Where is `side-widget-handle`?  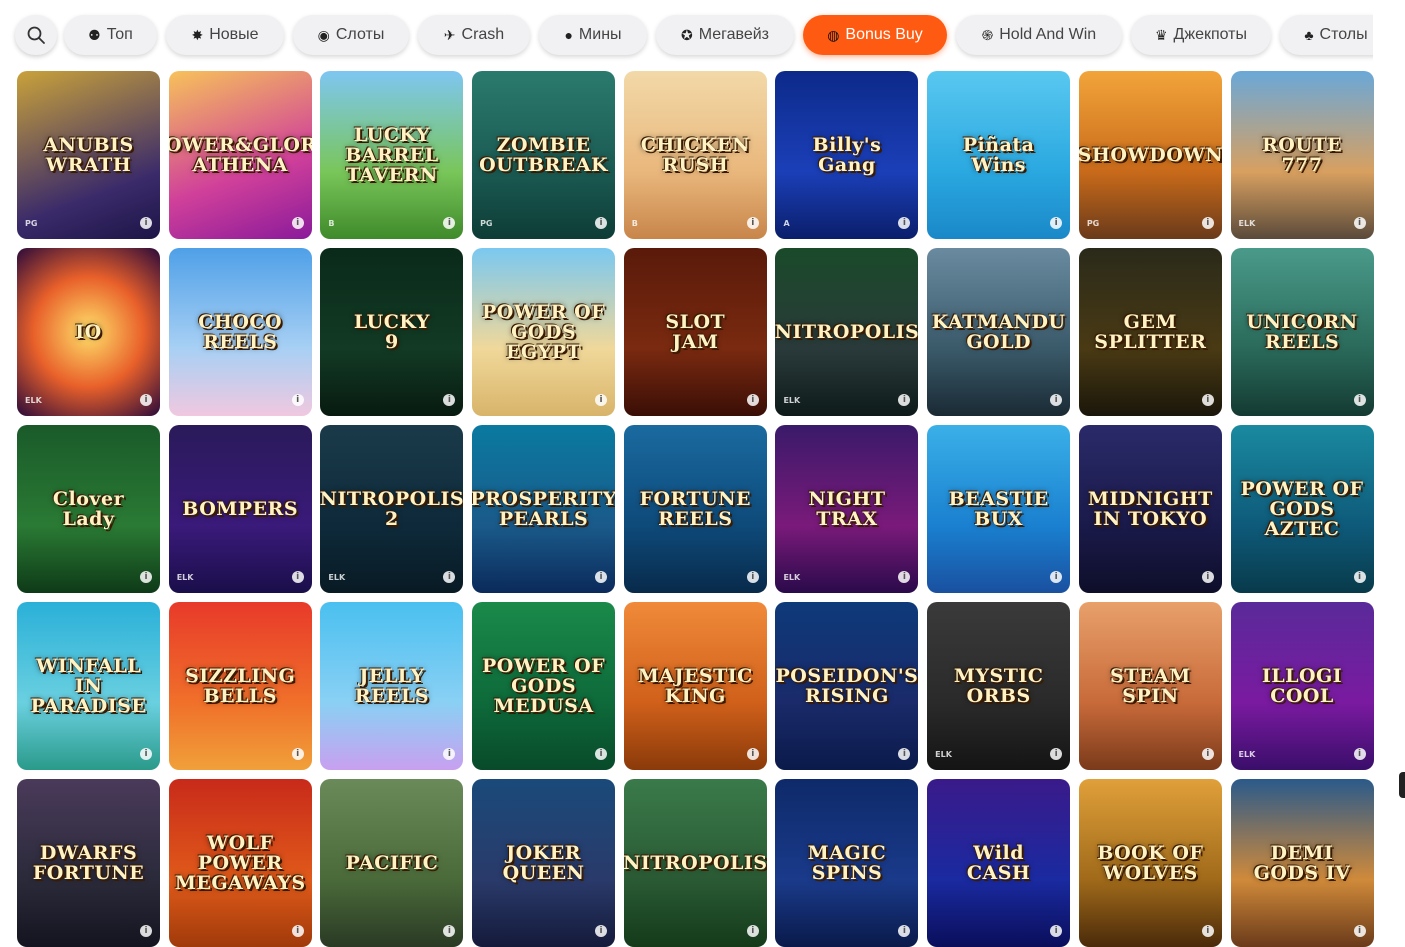 side-widget-handle is located at coordinates (1402, 785).